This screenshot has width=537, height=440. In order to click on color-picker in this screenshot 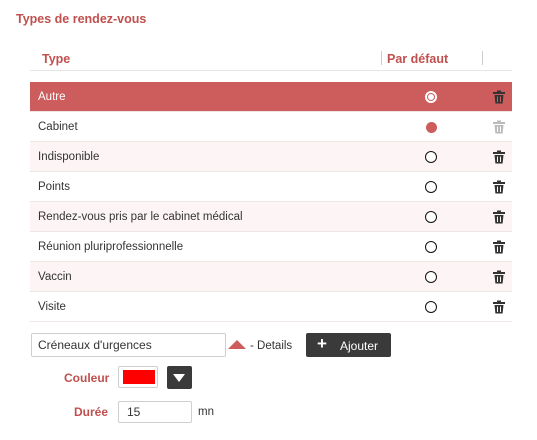, I will do `click(138, 377)`.